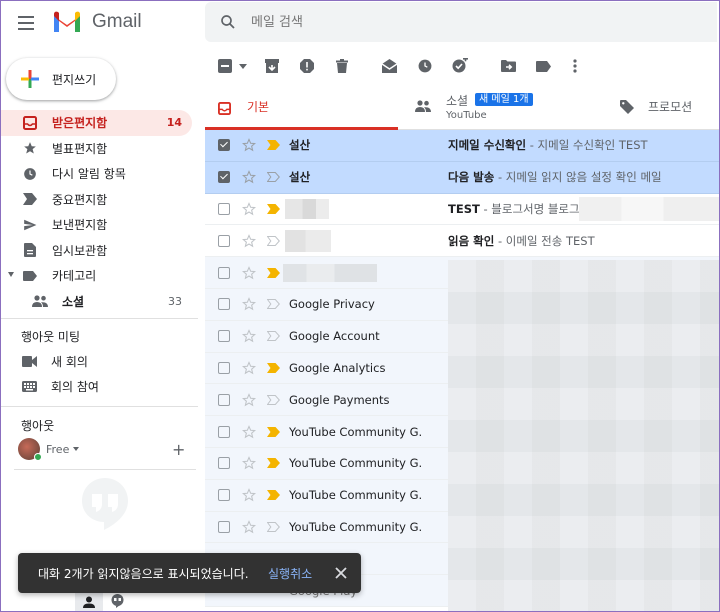 The height and width of the screenshot is (612, 720). I want to click on search-bar, so click(461, 22).